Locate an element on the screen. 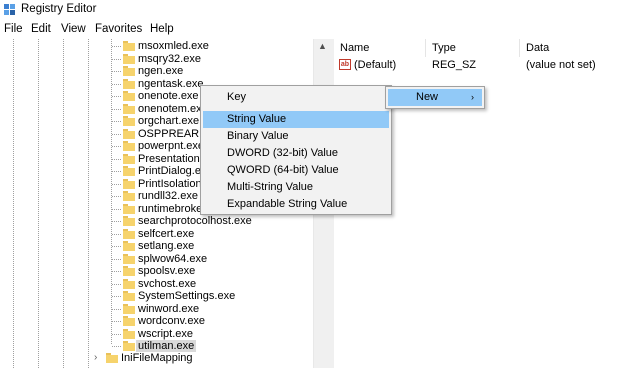 Image resolution: width=620 pixels, height=368 pixels. menu-item-new-label: New is located at coordinates (427, 97).